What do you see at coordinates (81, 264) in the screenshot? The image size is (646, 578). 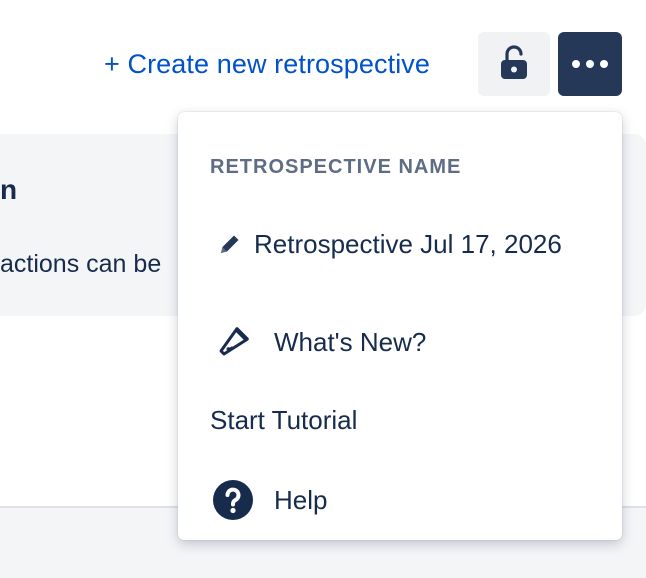 I see `card-description: actions can be` at bounding box center [81, 264].